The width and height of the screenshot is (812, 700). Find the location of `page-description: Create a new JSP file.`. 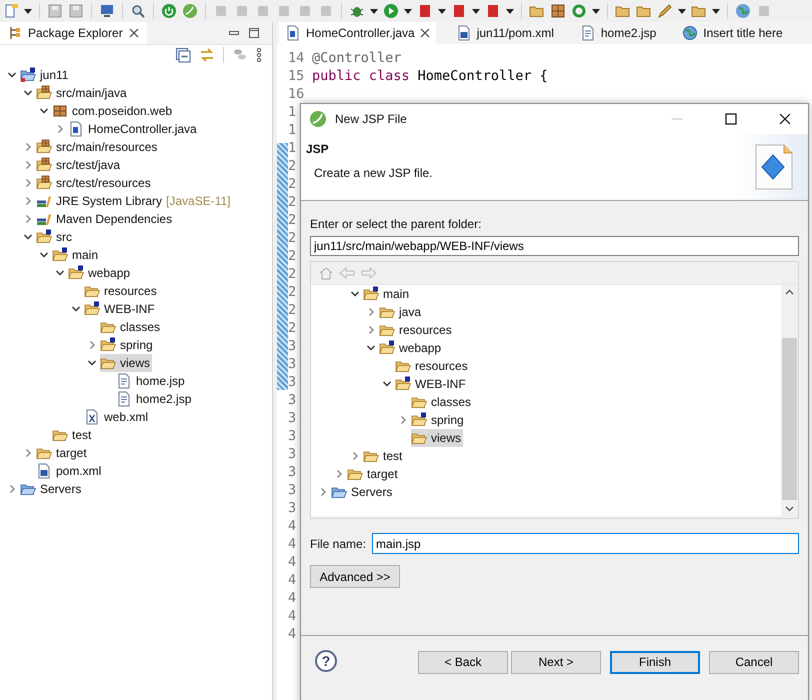

page-description: Create a new JSP file. is located at coordinates (373, 173).